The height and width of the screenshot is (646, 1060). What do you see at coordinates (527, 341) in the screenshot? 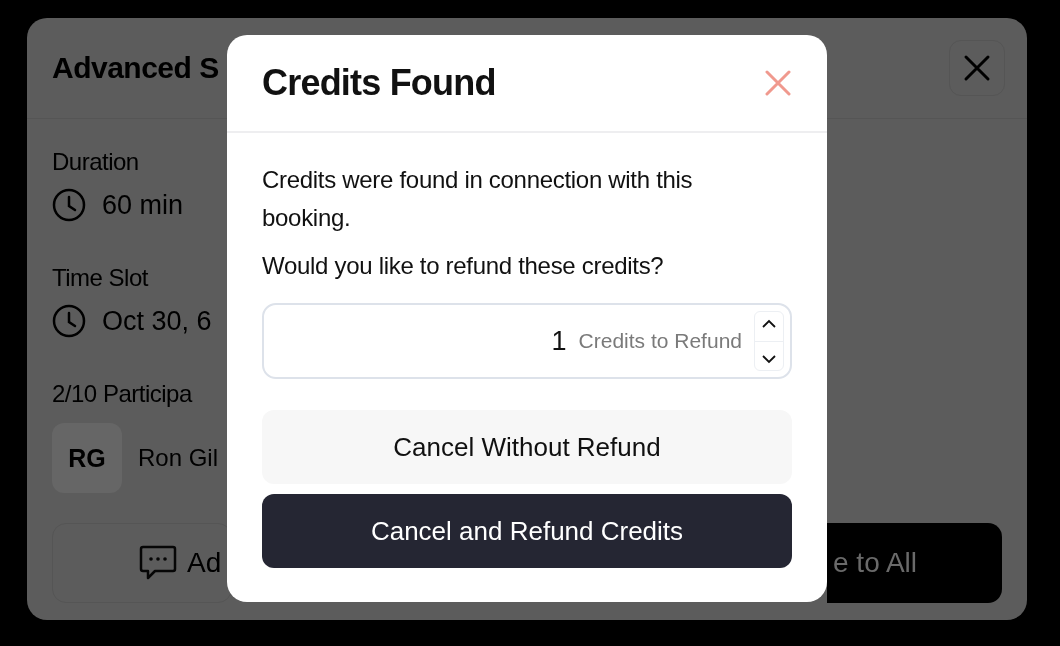
I see `credits-field: 1 Credits to Refund` at bounding box center [527, 341].